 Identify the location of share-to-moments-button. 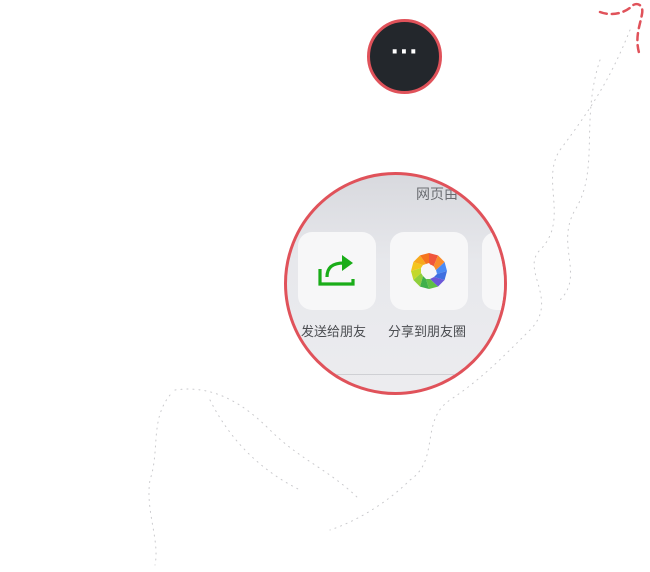
(429, 271).